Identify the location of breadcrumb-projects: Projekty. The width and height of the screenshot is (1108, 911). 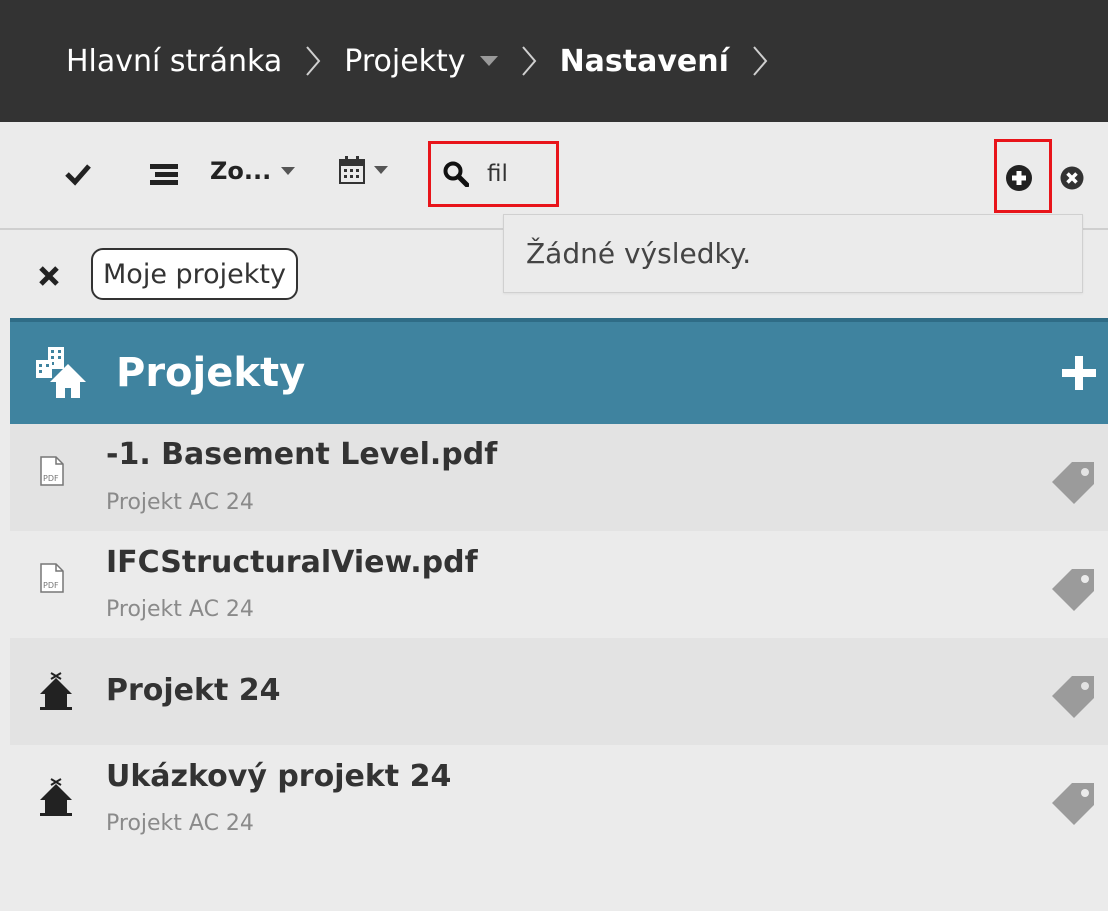
(421, 61).